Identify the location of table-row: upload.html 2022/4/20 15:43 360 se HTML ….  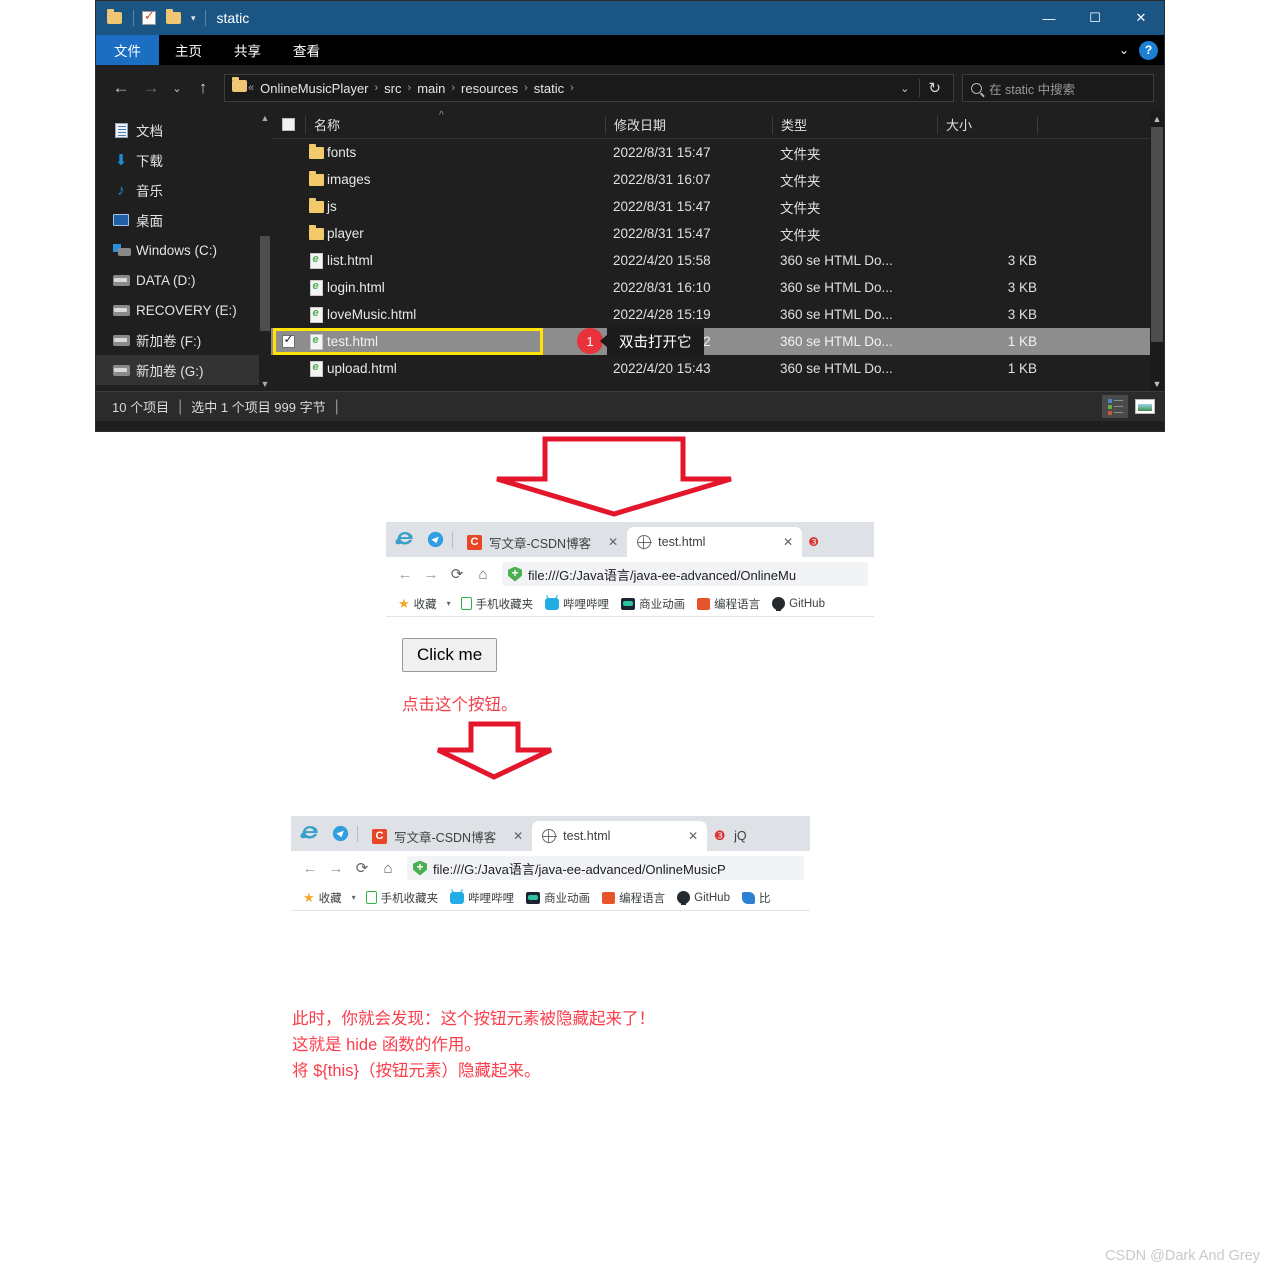
(717, 368).